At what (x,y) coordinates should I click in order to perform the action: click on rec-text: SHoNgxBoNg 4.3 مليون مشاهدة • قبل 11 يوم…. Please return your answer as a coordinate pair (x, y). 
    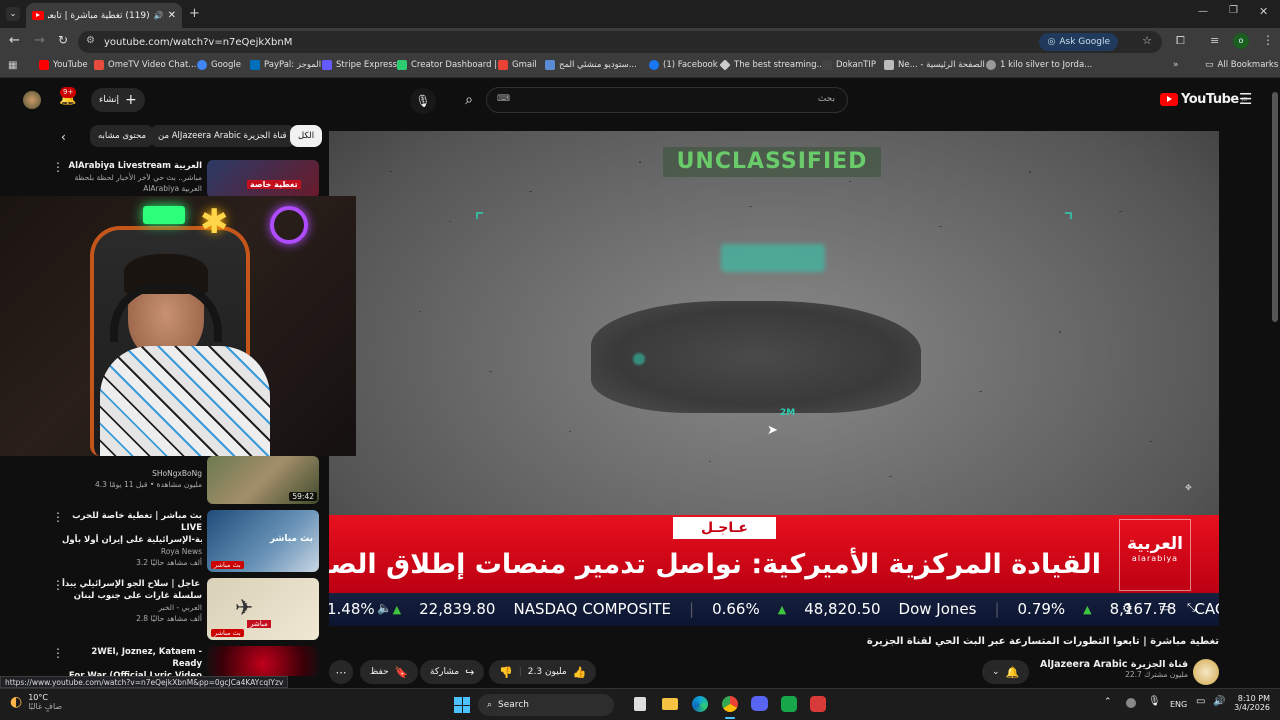
    Looking at the image, I should click on (134, 479).